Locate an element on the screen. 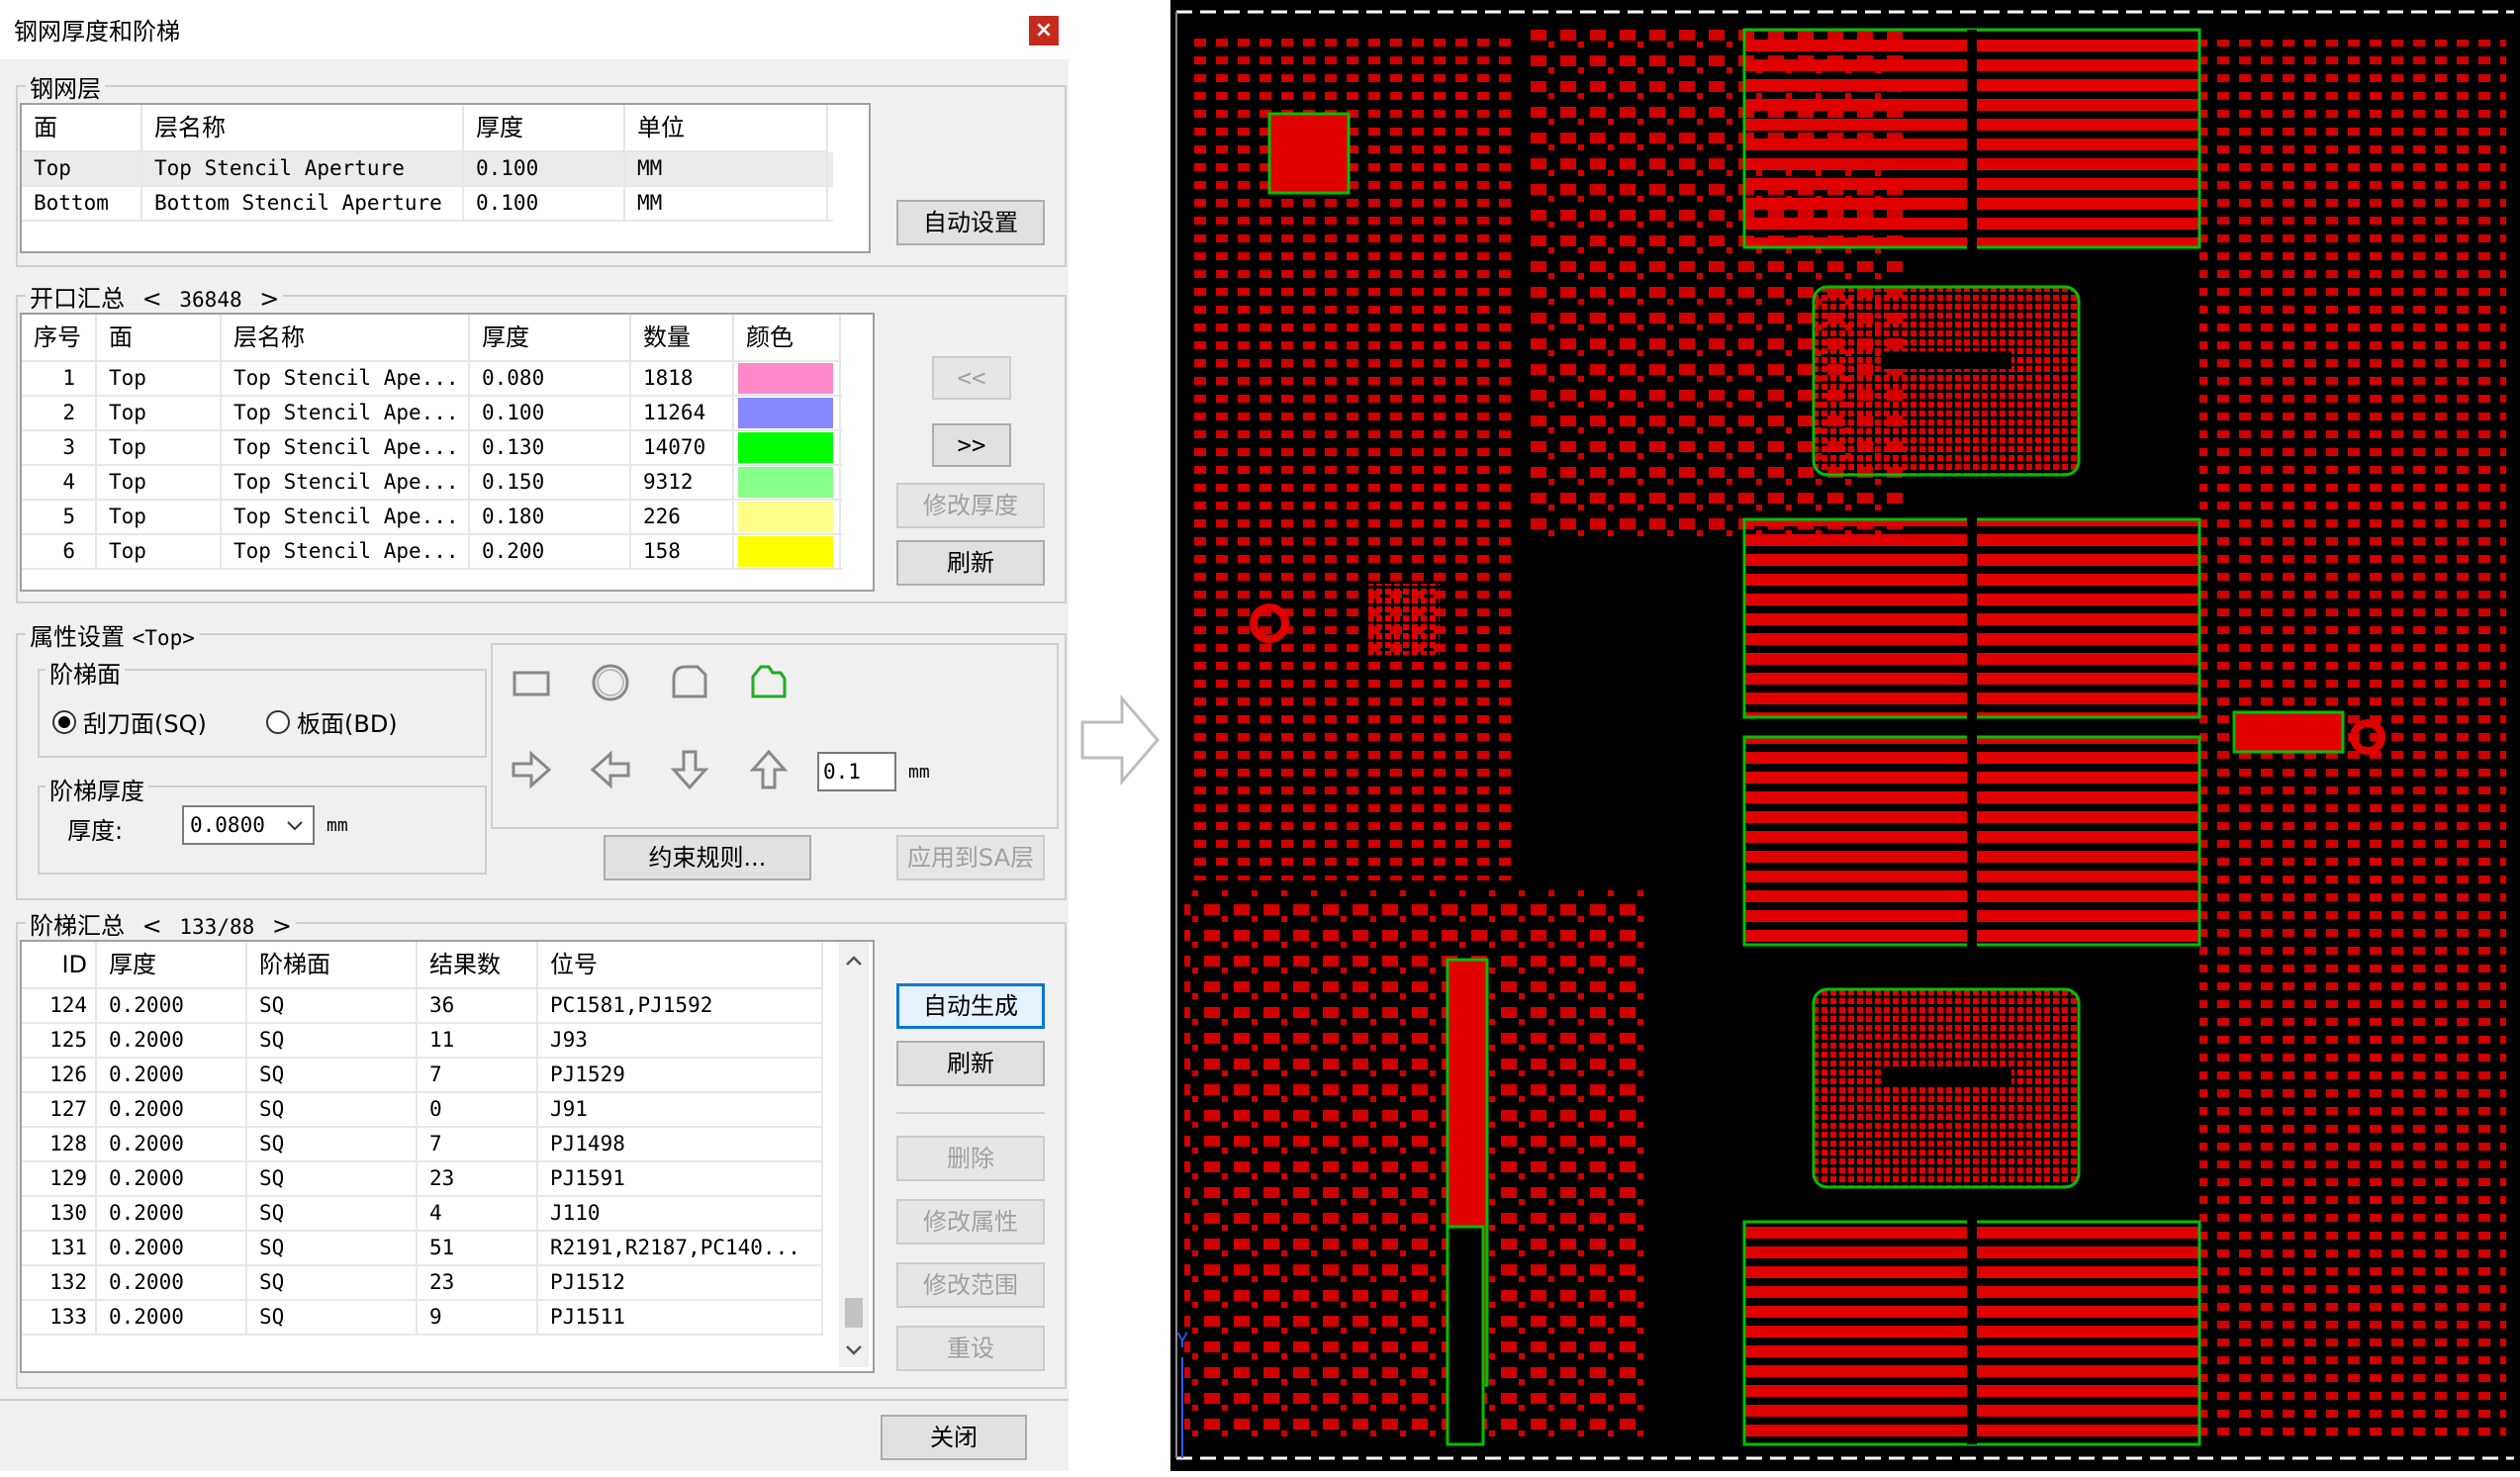 This screenshot has width=2520, height=1477. radio-unchecked-icon is located at coordinates (278, 722).